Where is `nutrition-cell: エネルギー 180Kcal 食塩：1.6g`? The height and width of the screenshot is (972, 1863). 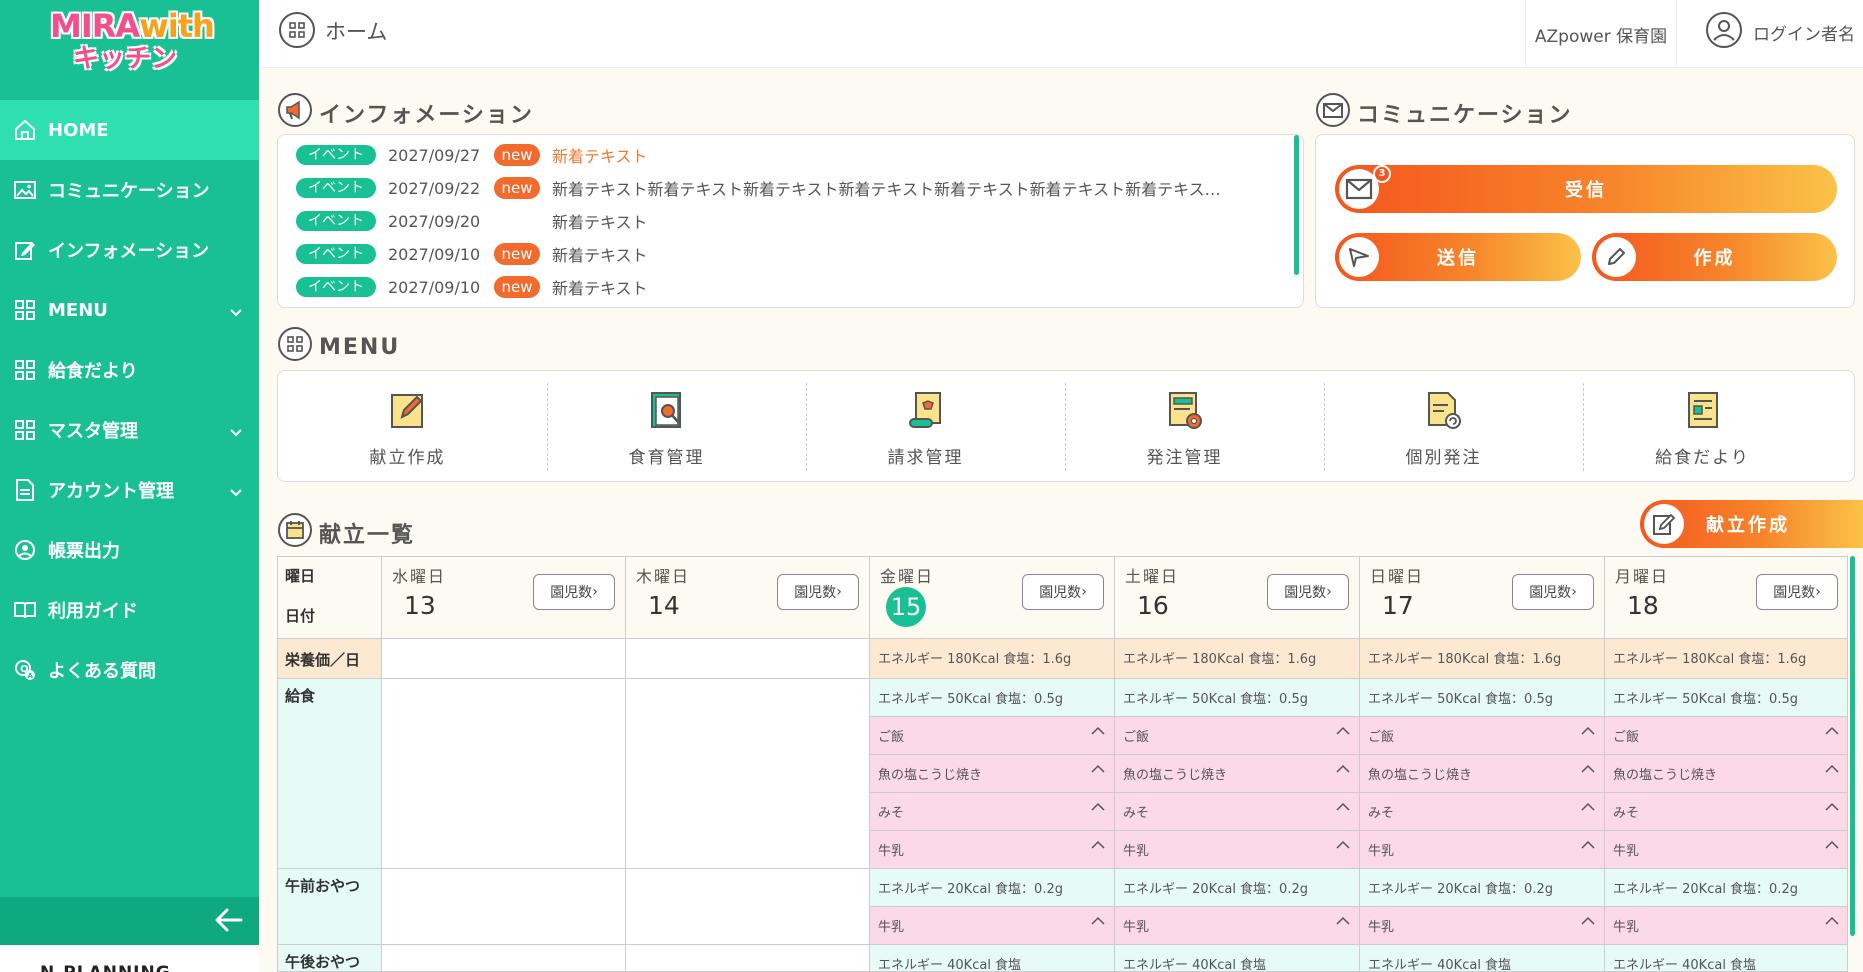
nutrition-cell: エネルギー 180Kcal 食塩：1.6g is located at coordinates (1482, 659).